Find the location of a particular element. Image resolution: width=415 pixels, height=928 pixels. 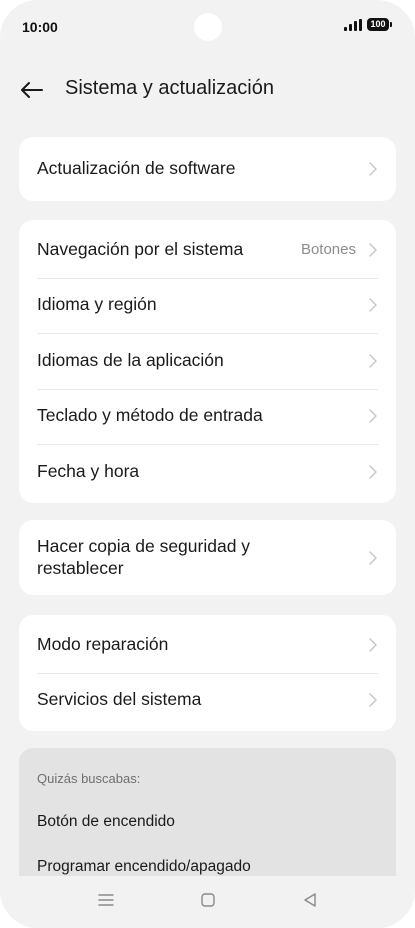

row-label: Idioma y región is located at coordinates (97, 304).